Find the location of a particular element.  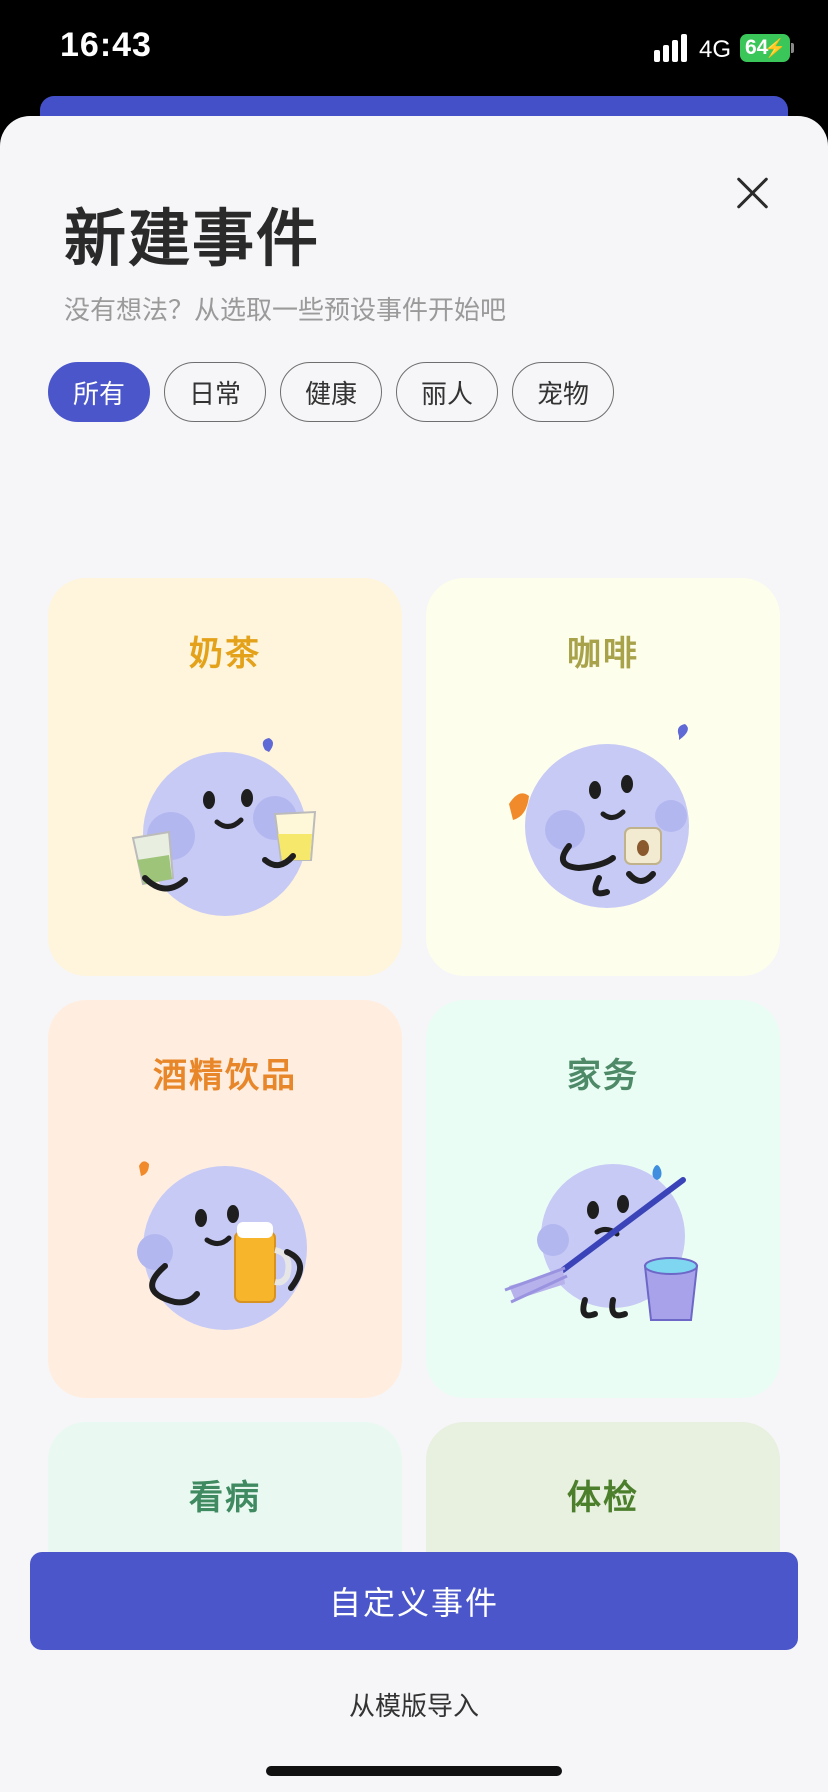

housework-illustration is located at coordinates (601, 1242).